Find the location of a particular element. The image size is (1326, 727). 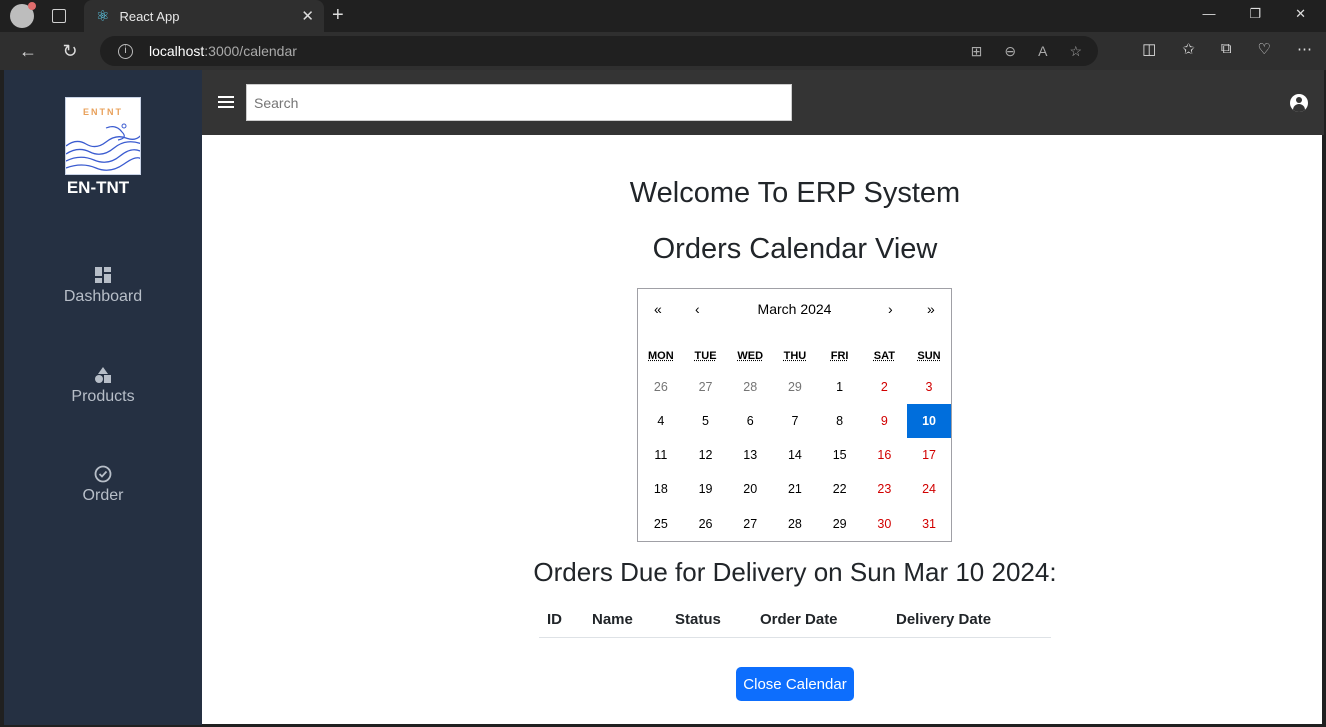

performance-icon: ♡ is located at coordinates (1264, 49).